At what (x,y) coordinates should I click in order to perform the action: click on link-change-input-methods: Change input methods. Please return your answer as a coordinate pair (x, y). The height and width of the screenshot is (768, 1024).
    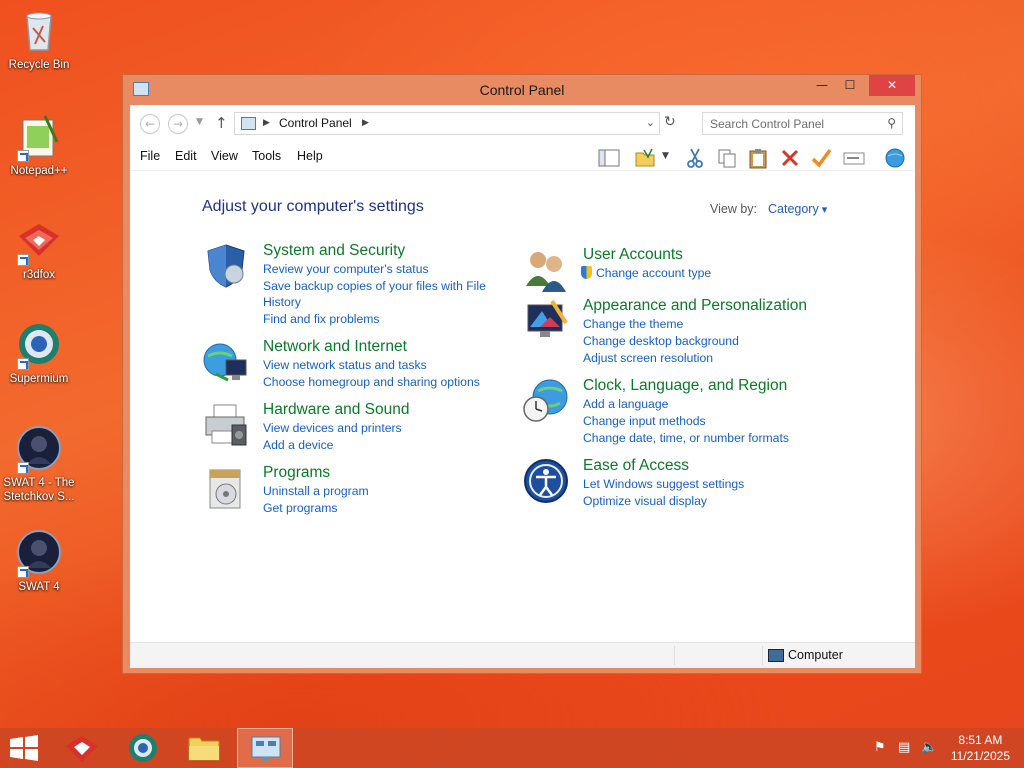
    Looking at the image, I should click on (699, 421).